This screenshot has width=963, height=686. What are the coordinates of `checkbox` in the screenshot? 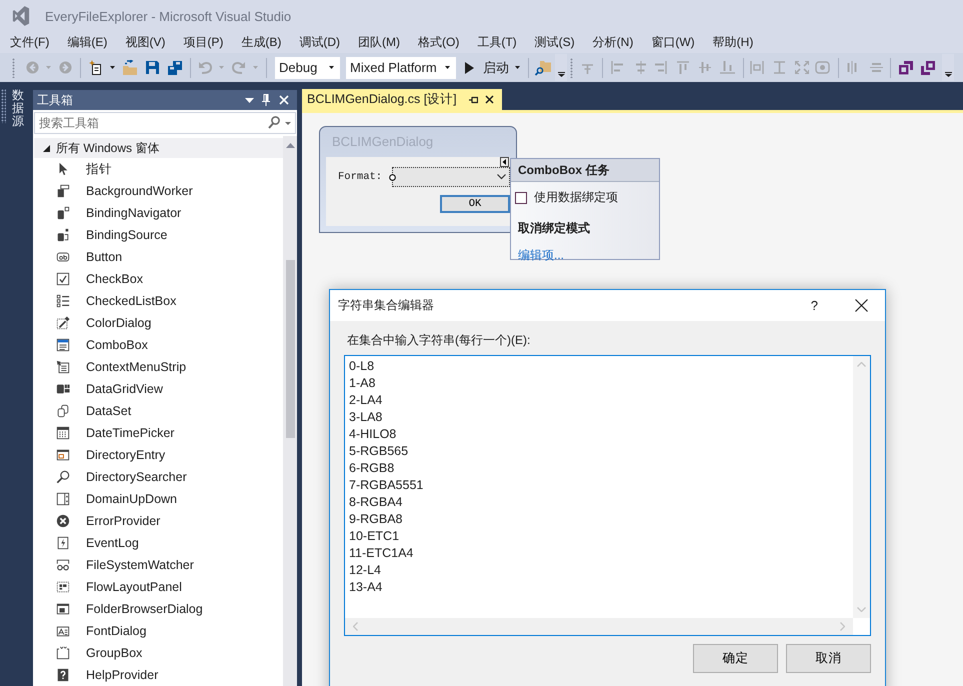 It's located at (521, 198).